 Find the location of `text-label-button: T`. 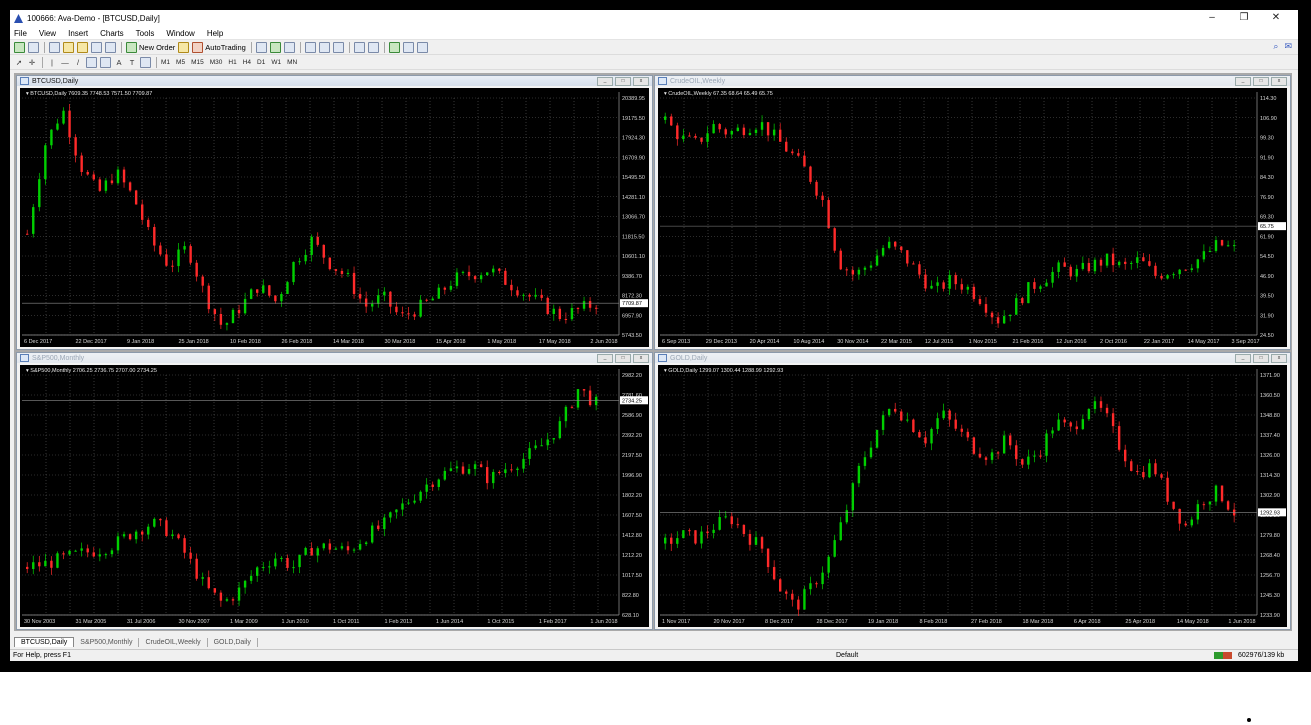

text-label-button: T is located at coordinates (132, 62).